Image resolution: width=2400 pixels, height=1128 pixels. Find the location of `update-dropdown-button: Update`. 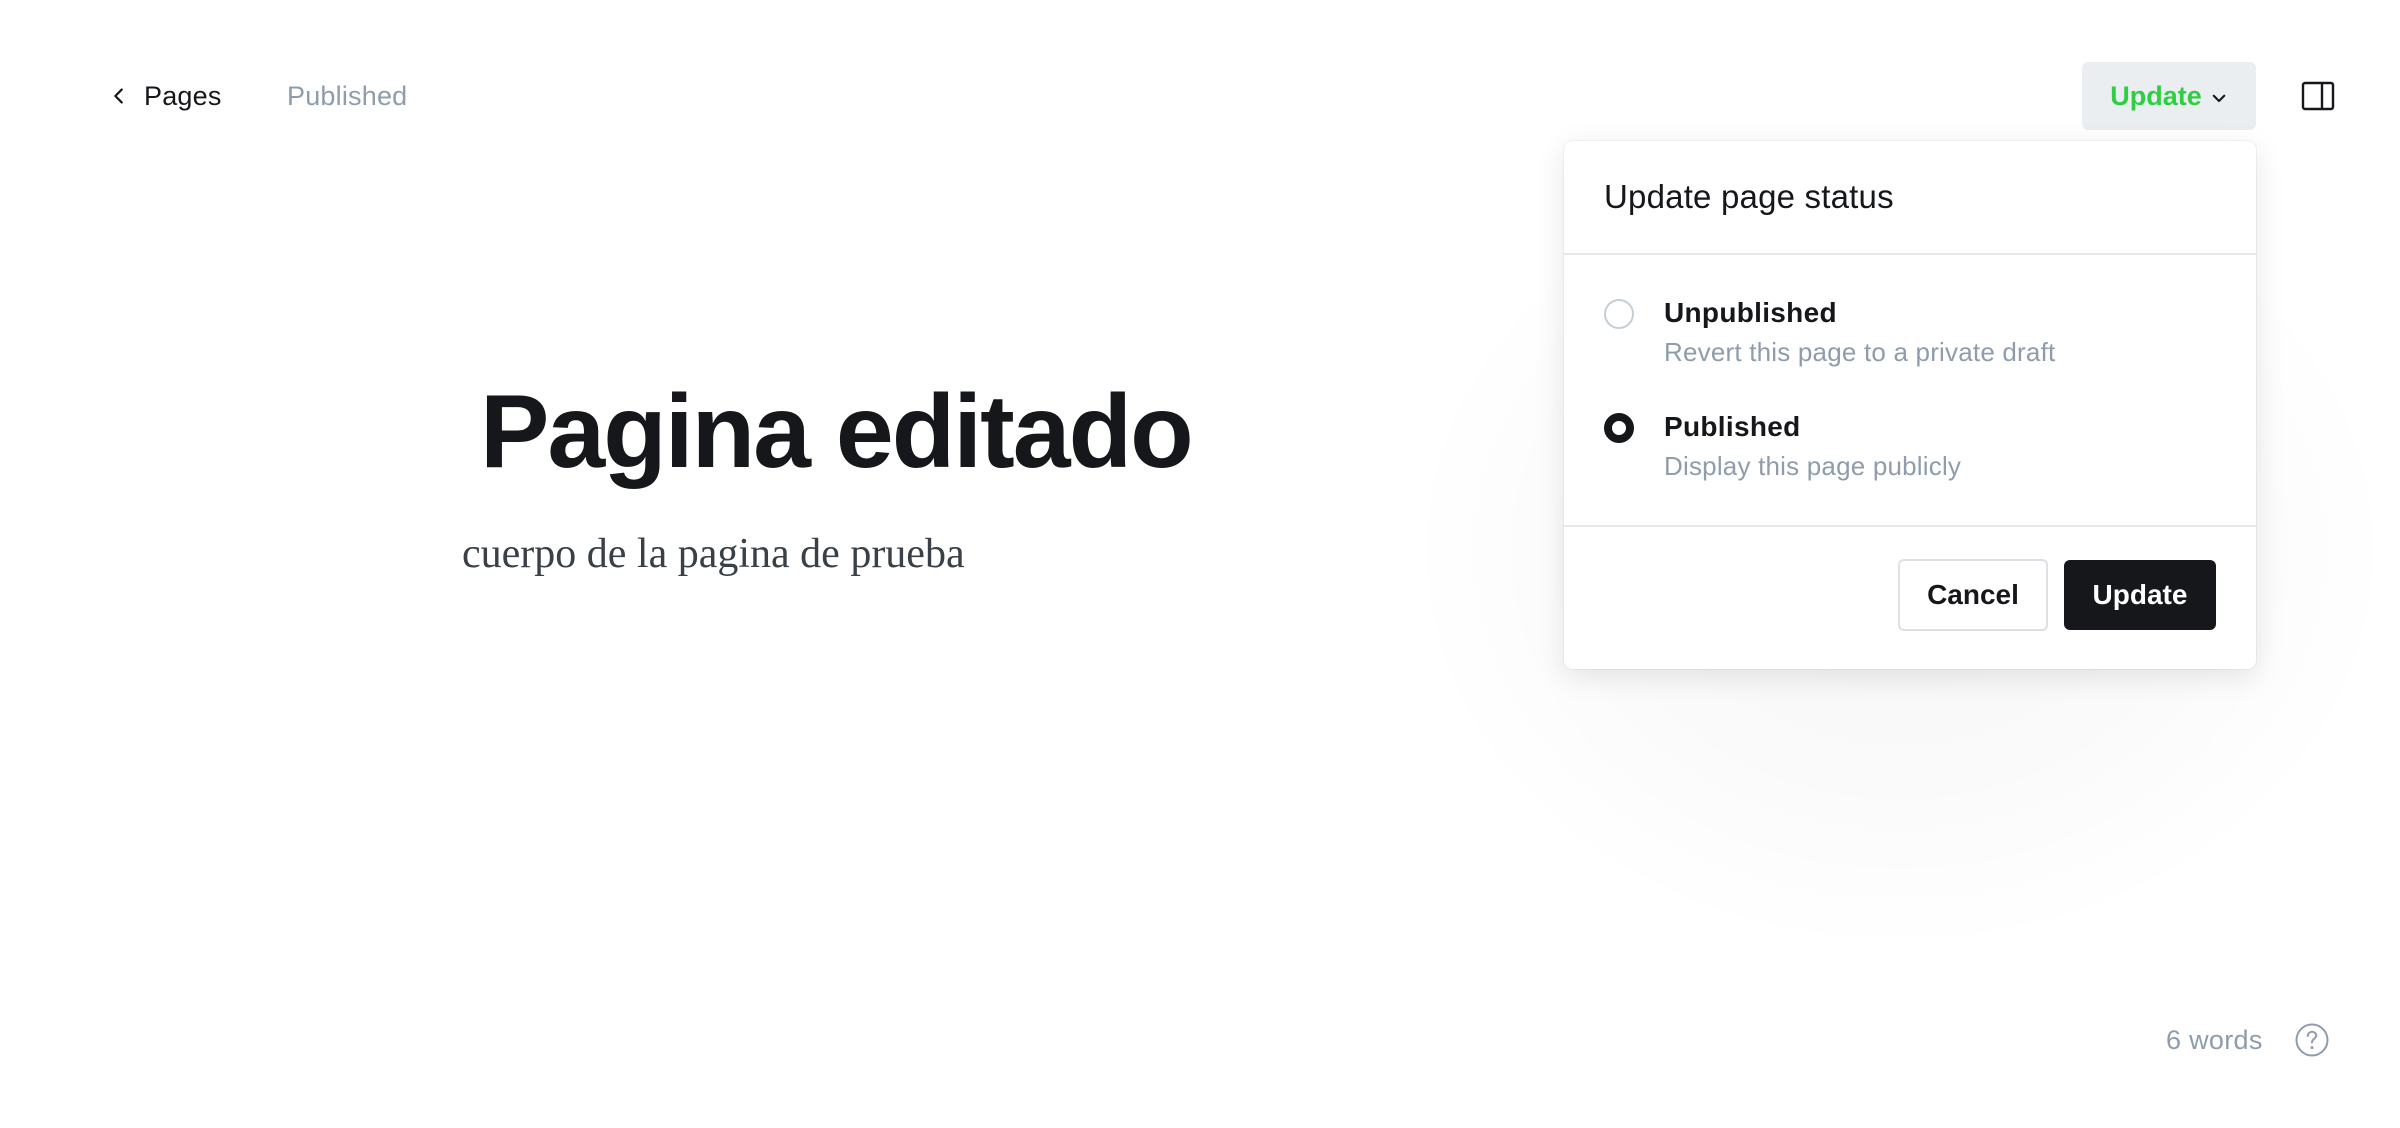

update-dropdown-button: Update is located at coordinates (2169, 96).